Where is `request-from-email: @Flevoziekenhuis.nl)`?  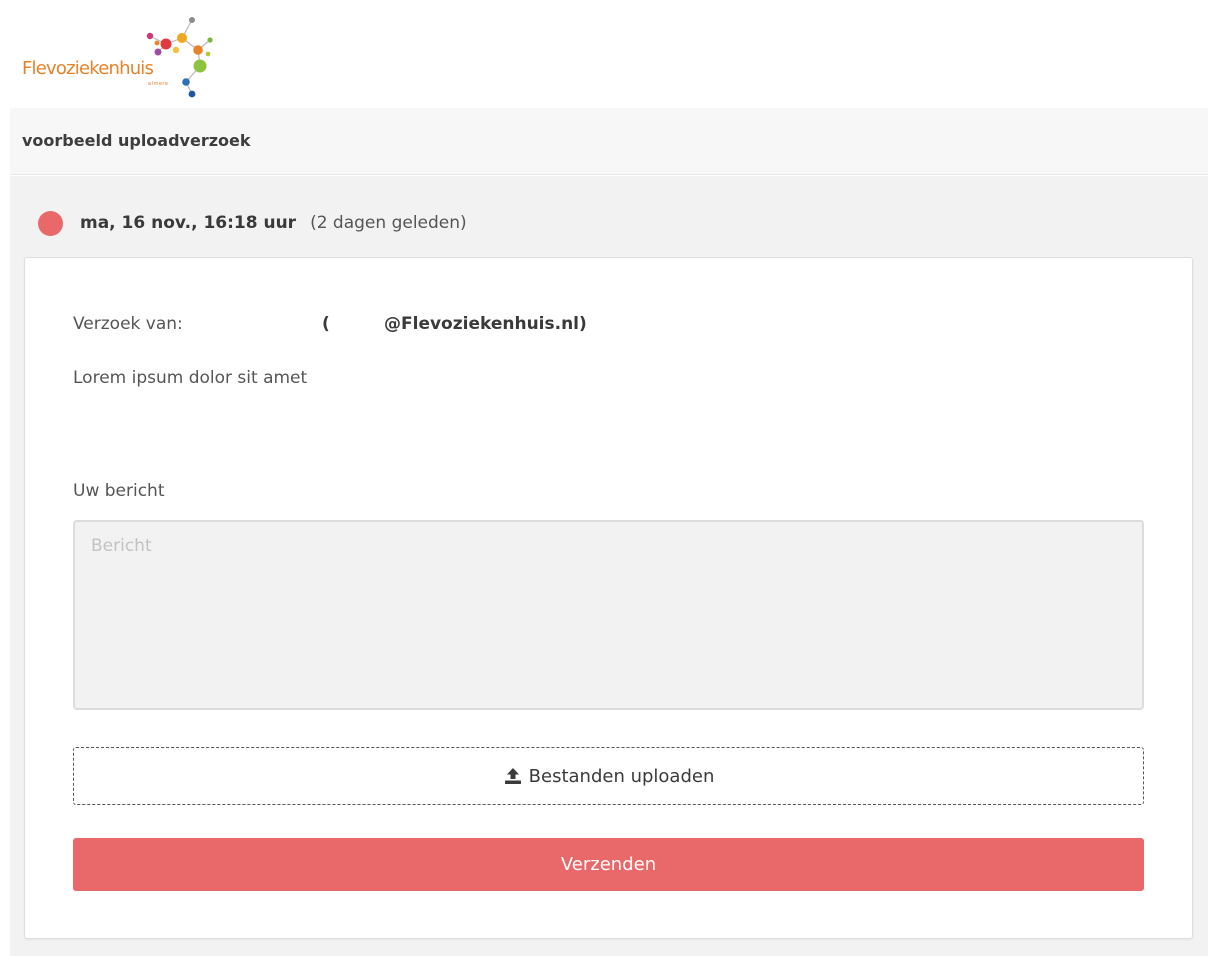
request-from-email: @Flevoziekenhuis.nl) is located at coordinates (485, 324).